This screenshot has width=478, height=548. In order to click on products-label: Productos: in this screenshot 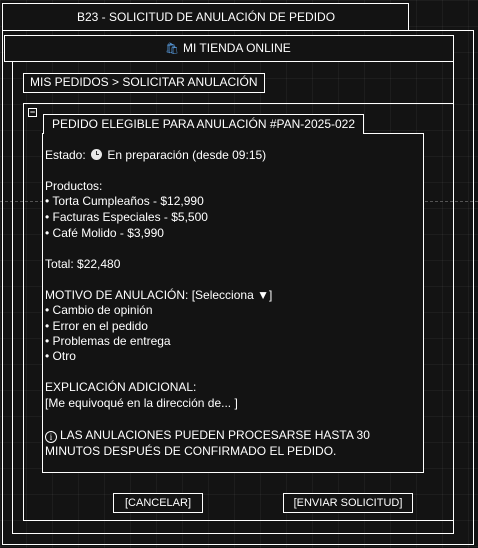, I will do `click(74, 186)`.